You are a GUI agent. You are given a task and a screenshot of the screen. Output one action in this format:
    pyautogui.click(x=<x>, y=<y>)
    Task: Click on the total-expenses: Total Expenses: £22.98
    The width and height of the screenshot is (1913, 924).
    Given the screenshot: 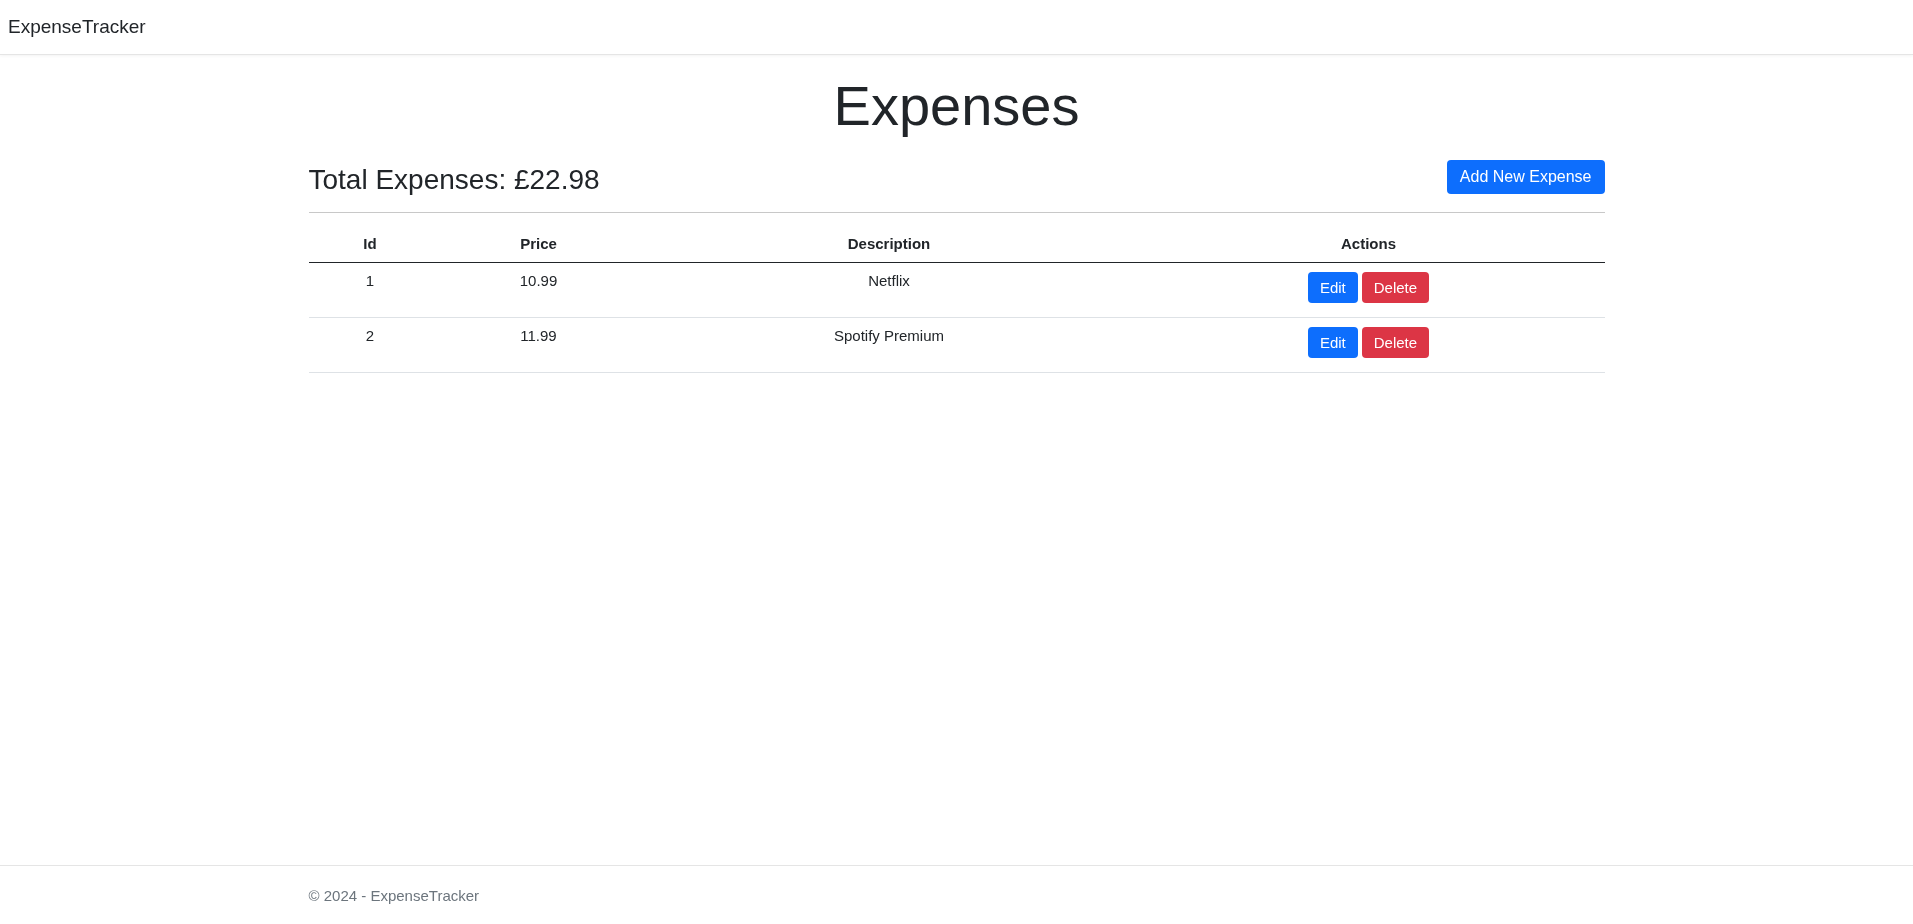 What is the action you would take?
    pyautogui.click(x=454, y=180)
    